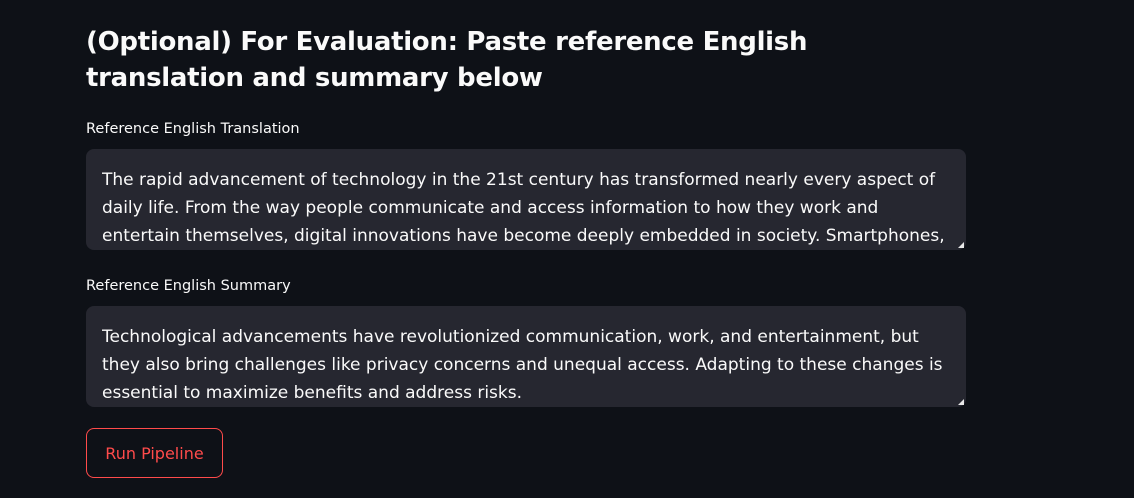 This screenshot has height=498, width=1134. Describe the element at coordinates (961, 245) in the screenshot. I see `translation-resize-handle-icon` at that location.